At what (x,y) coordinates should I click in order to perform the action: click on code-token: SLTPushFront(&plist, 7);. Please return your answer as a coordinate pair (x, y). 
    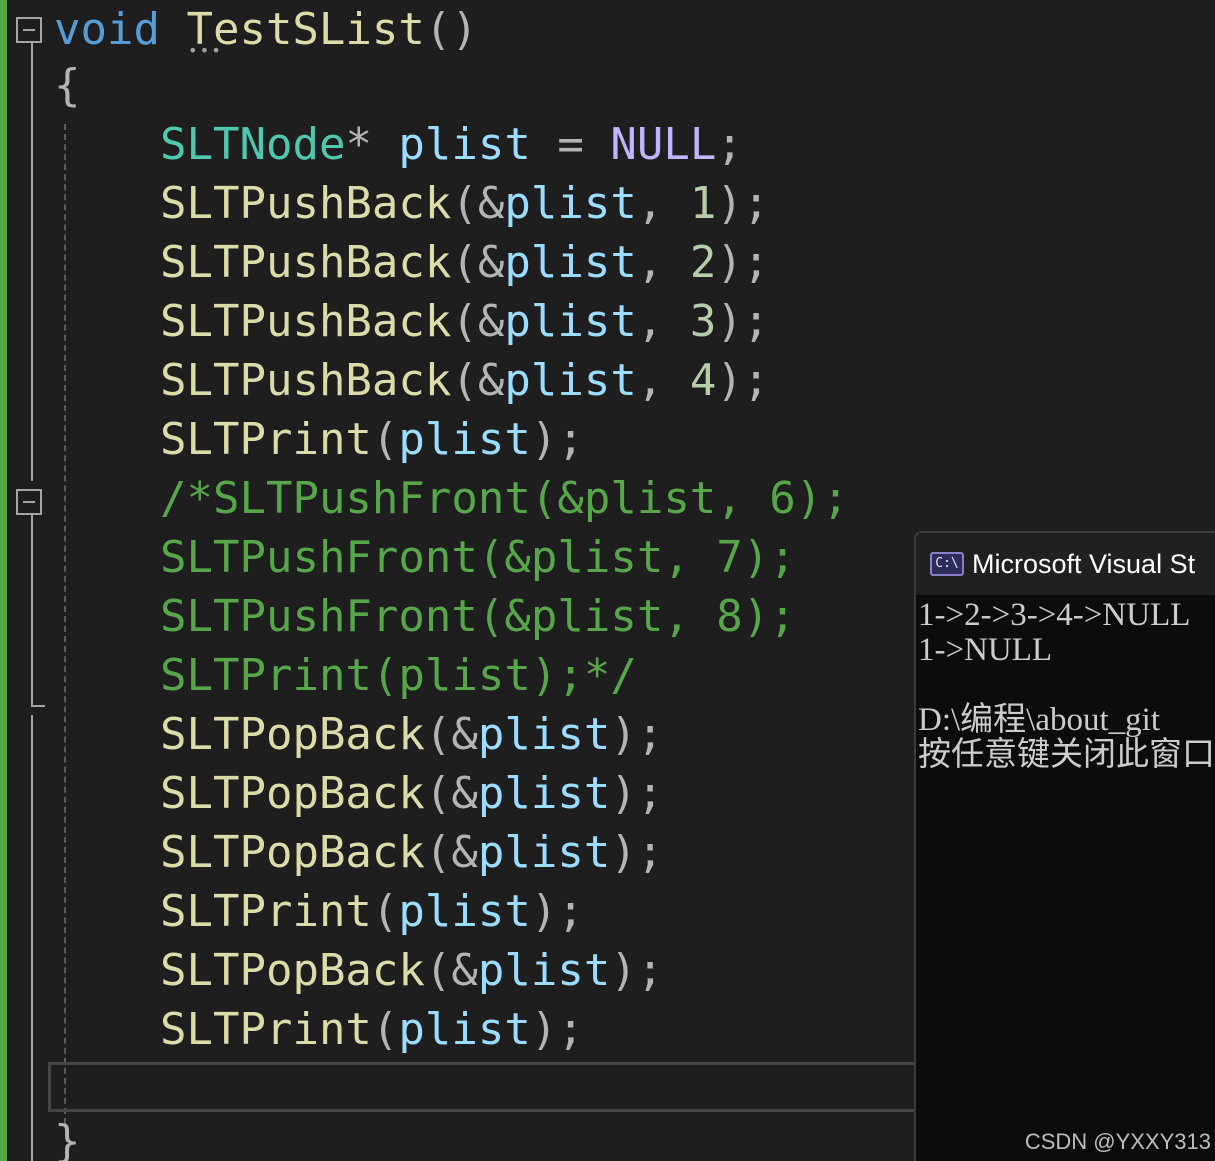
    Looking at the image, I should click on (478, 557).